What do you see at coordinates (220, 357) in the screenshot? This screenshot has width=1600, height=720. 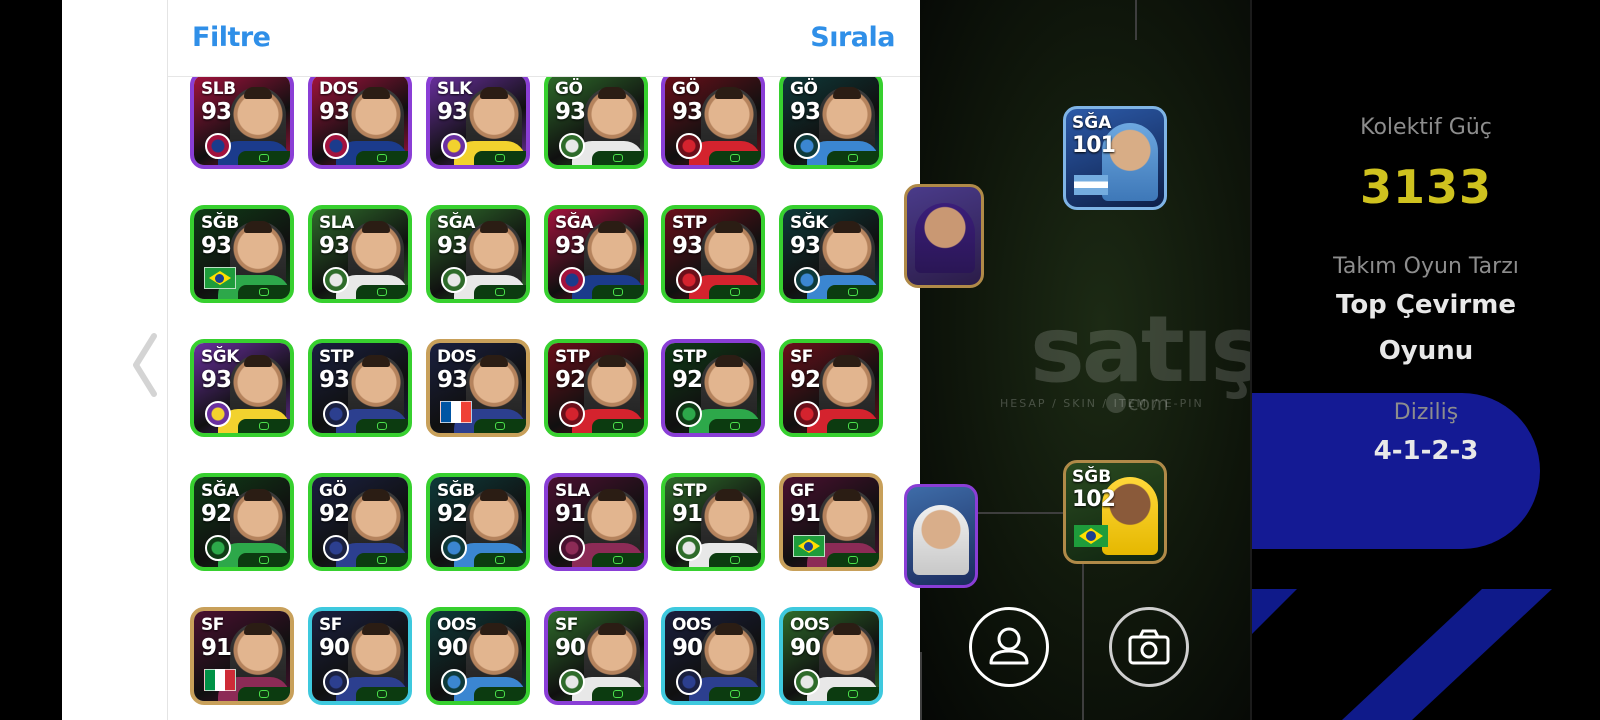 I see `card-position: SĞK` at bounding box center [220, 357].